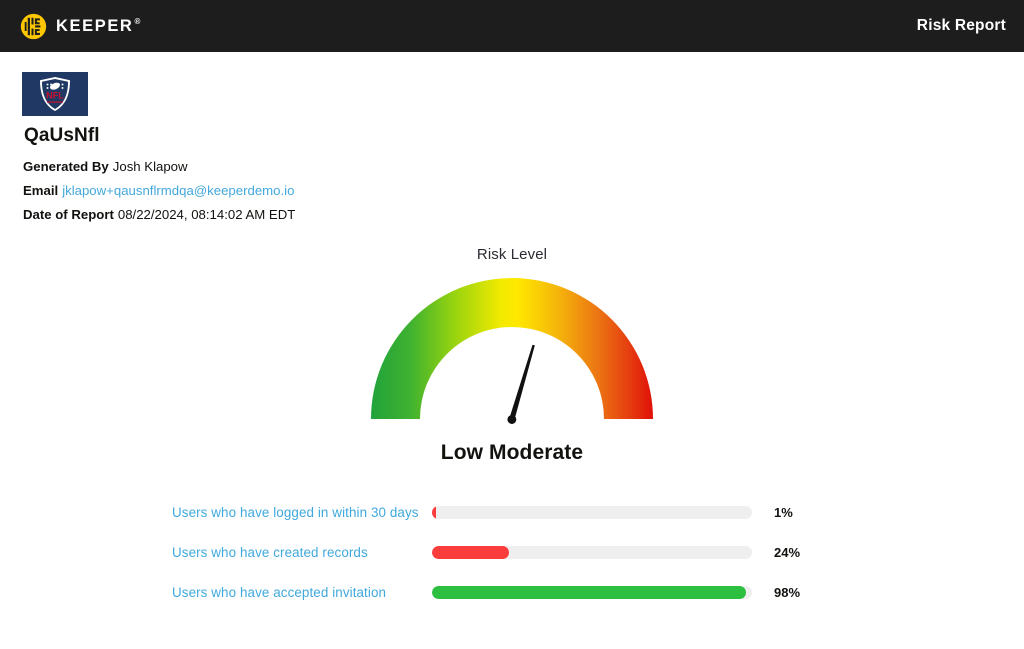 The width and height of the screenshot is (1024, 649). I want to click on nfl-shield-logo: NFL, so click(55, 94).